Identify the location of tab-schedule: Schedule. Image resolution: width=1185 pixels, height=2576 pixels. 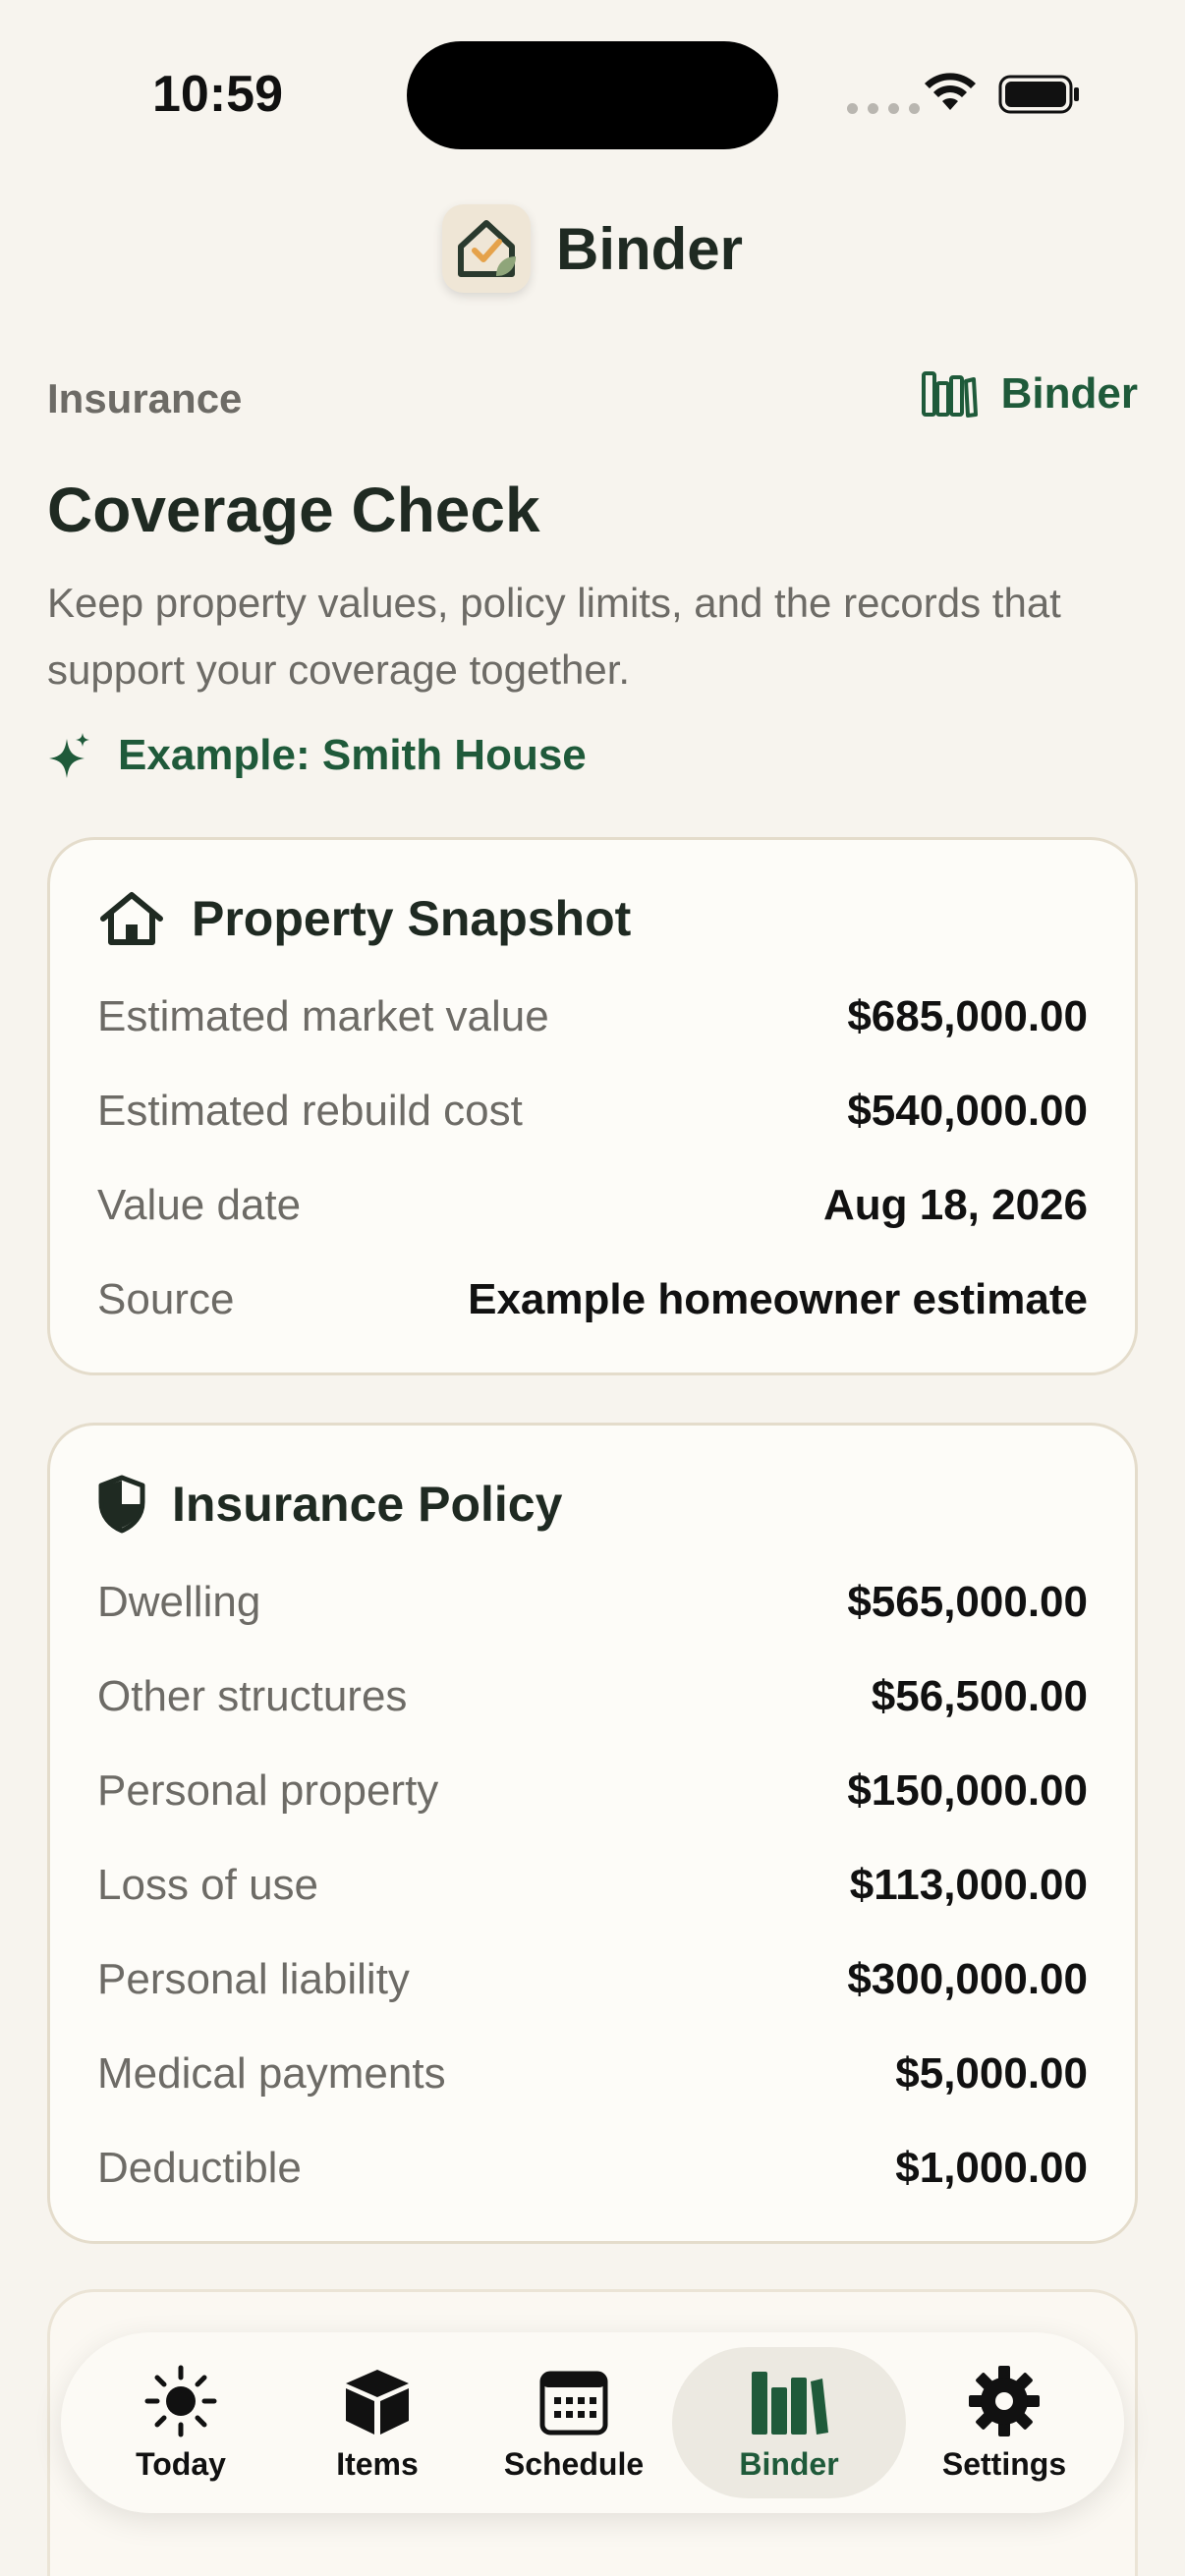
(574, 2422).